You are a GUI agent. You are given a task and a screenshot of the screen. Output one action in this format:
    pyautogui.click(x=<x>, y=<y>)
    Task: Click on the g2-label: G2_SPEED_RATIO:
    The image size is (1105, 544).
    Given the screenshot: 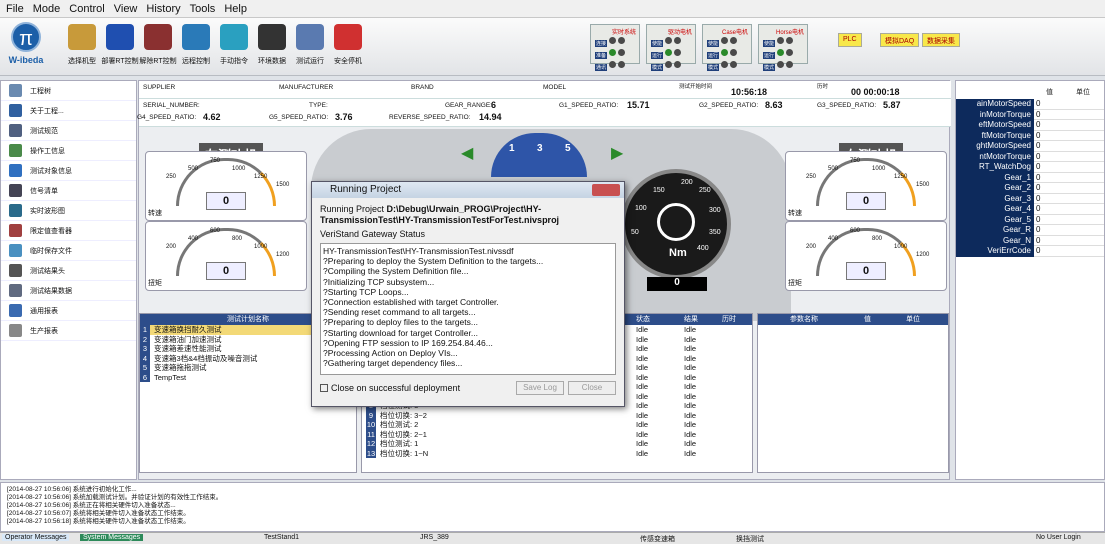 What is the action you would take?
    pyautogui.click(x=729, y=105)
    